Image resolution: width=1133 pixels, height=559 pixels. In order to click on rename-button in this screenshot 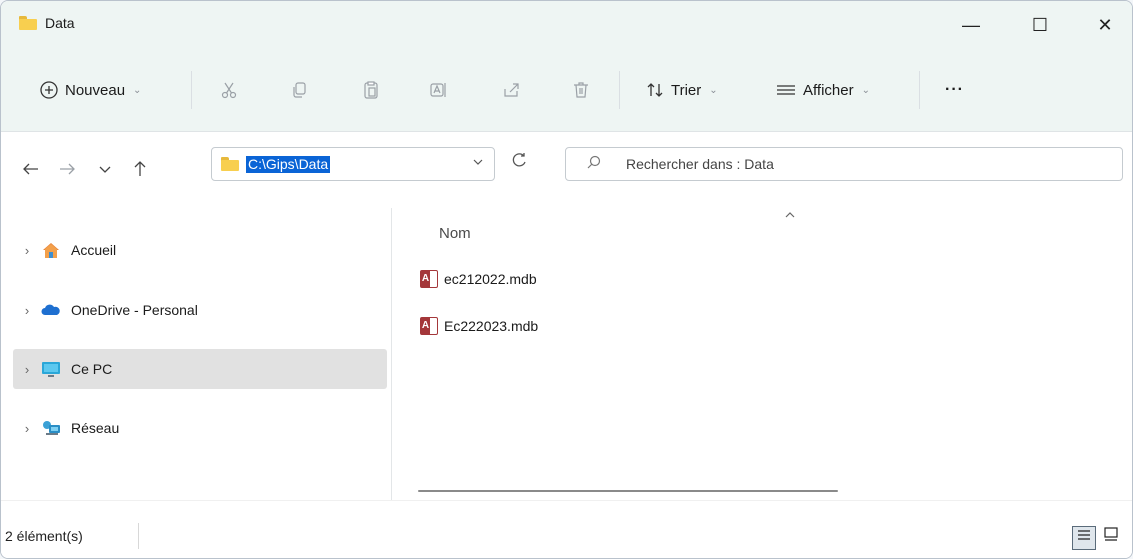, I will do `click(439, 90)`.